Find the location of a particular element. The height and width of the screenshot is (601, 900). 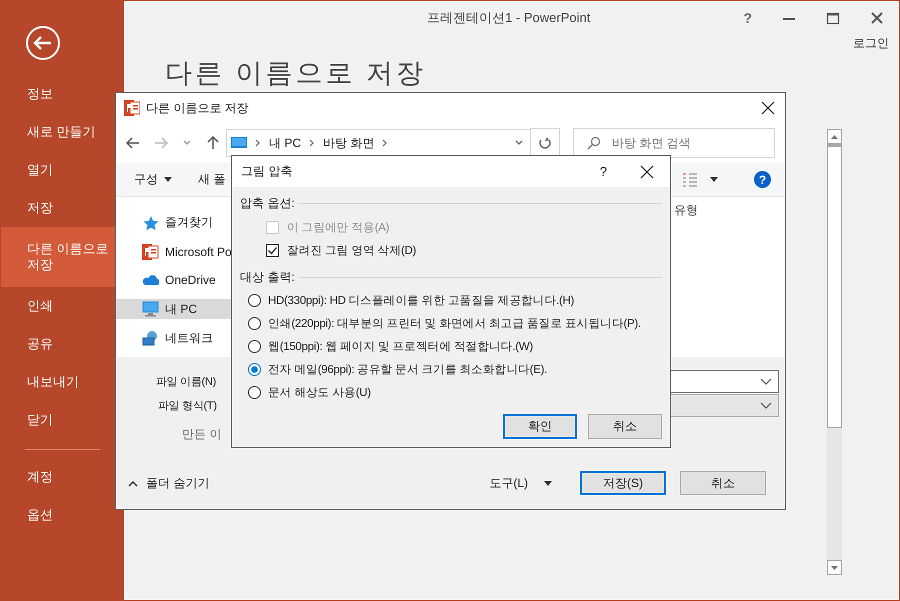

back-icon is located at coordinates (43, 43).